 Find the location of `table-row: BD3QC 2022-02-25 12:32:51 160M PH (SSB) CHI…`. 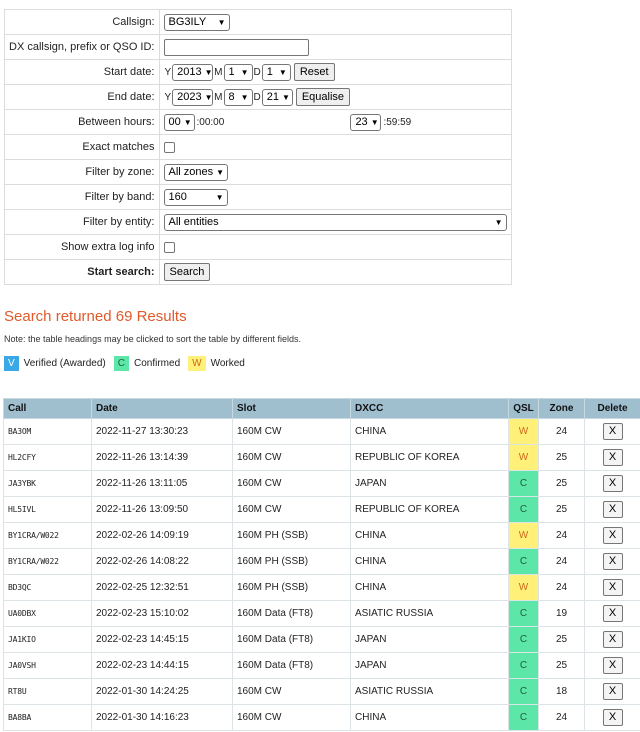

table-row: BD3QC 2022-02-25 12:32:51 160M PH (SSB) CHI… is located at coordinates (321, 587).